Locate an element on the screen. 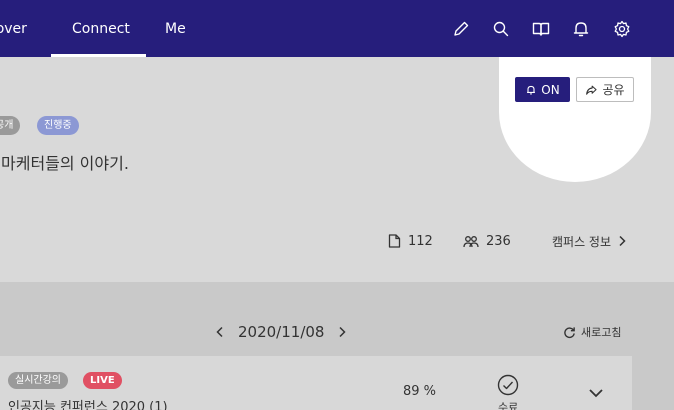 The height and width of the screenshot is (410, 674). share-arrow-icon is located at coordinates (592, 90).